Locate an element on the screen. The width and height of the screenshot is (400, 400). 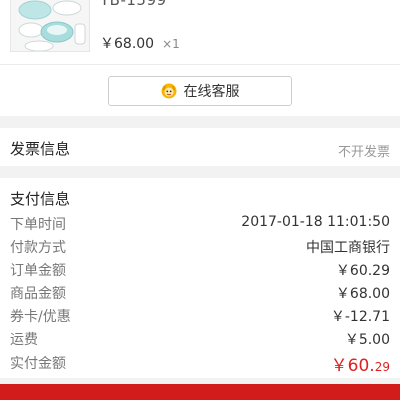
online-service-label: 在线客服 is located at coordinates (211, 92).